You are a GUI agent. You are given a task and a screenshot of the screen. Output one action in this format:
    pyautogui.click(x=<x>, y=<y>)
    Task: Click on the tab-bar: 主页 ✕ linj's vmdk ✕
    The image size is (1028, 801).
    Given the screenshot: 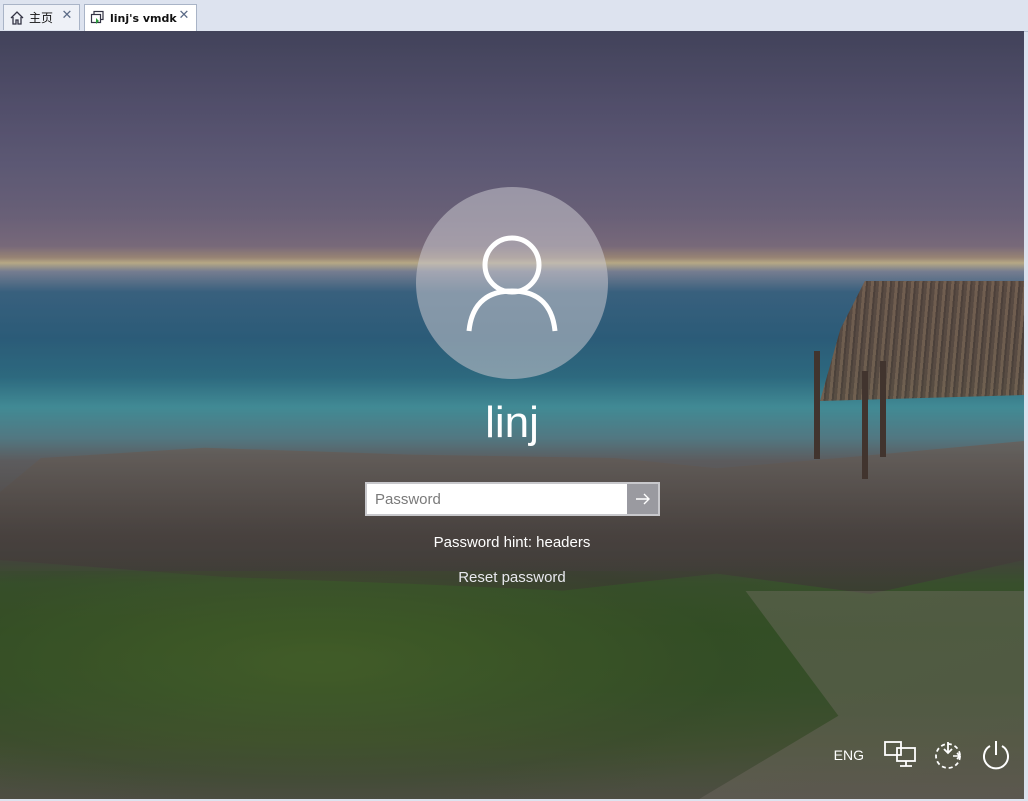 What is the action you would take?
    pyautogui.click(x=514, y=16)
    